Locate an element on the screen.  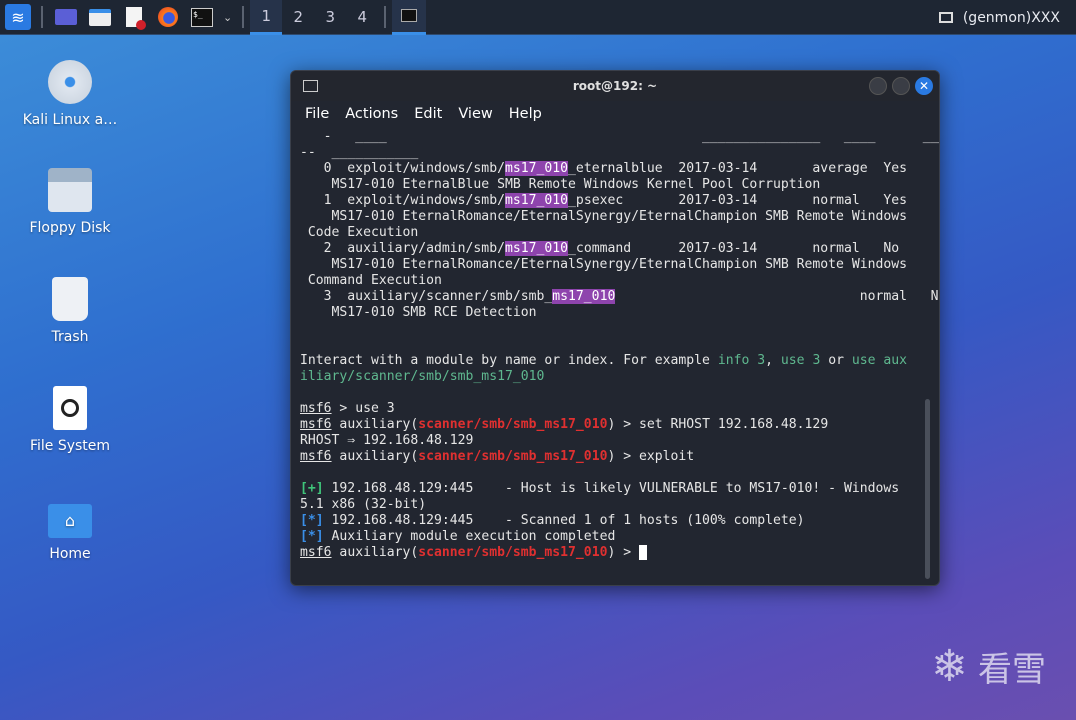
desktop-icon-home: ⌂ Home is located at coordinates (70, 529).